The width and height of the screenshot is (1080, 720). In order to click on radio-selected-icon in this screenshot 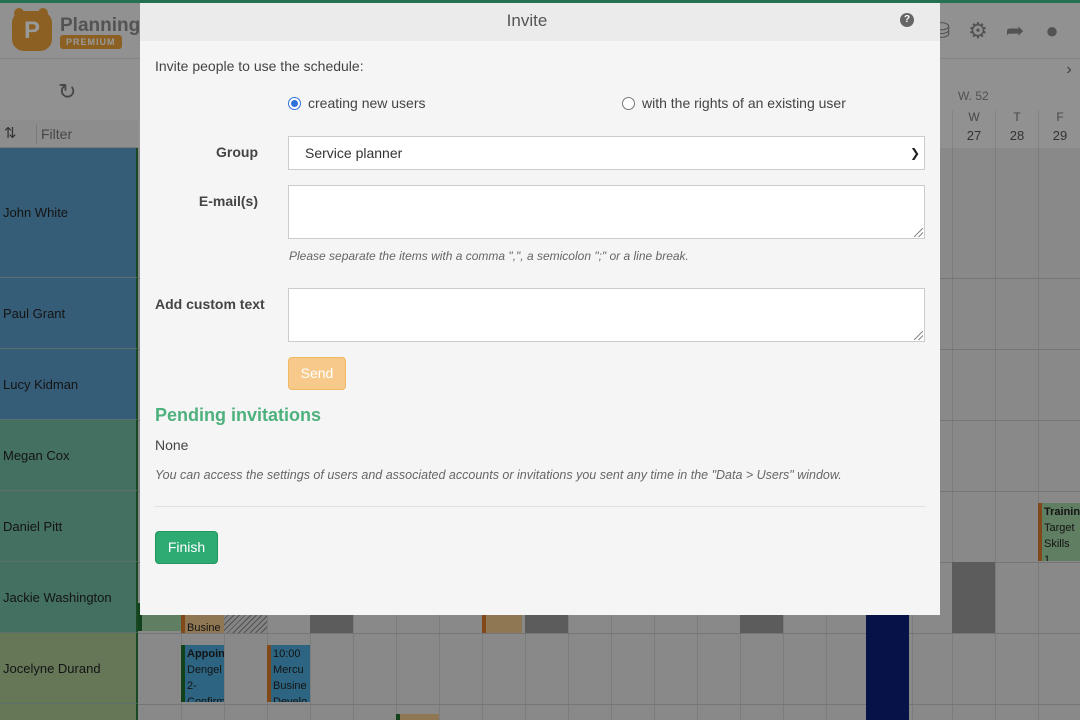, I will do `click(294, 103)`.